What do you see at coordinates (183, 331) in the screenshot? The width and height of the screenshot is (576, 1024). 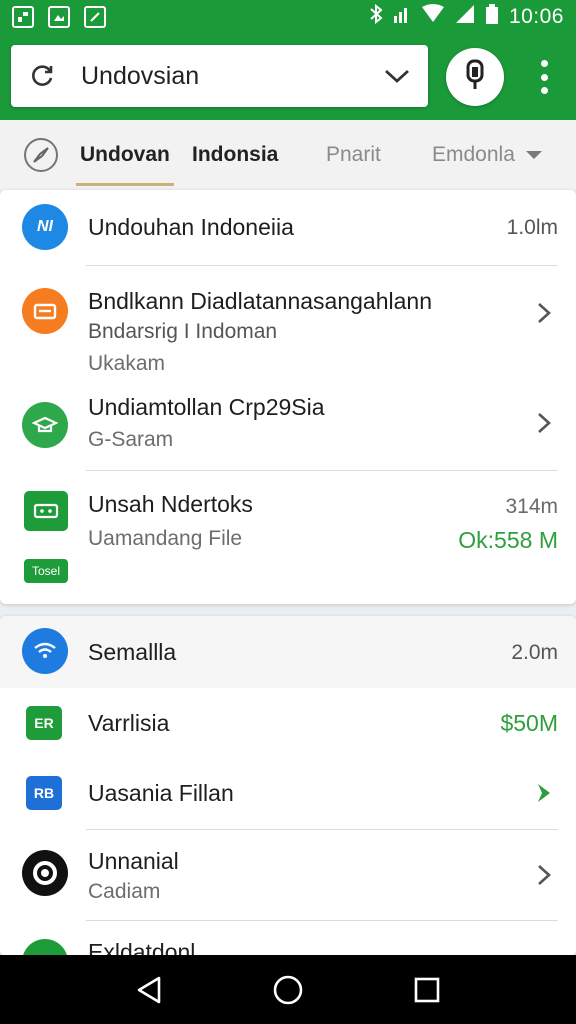 I see `item-subtitle: Bndarsrig I Indoman` at bounding box center [183, 331].